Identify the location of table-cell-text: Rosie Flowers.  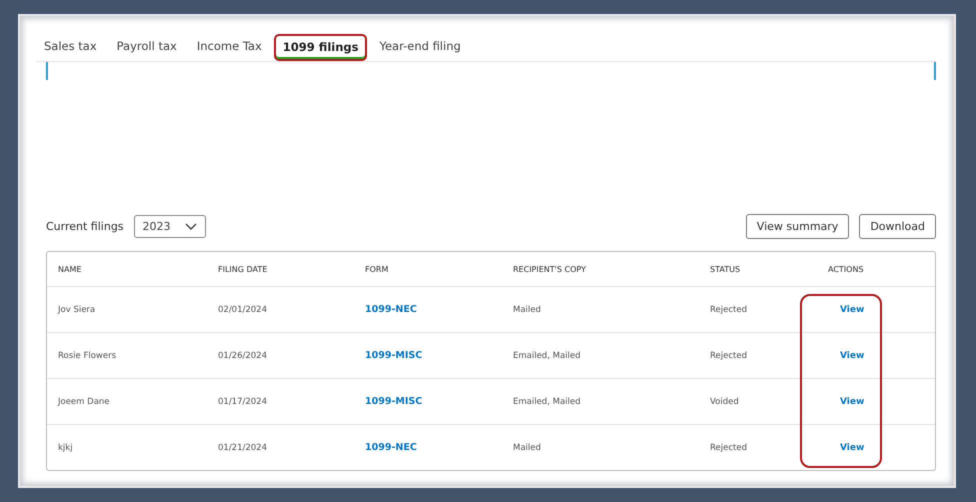
(88, 355).